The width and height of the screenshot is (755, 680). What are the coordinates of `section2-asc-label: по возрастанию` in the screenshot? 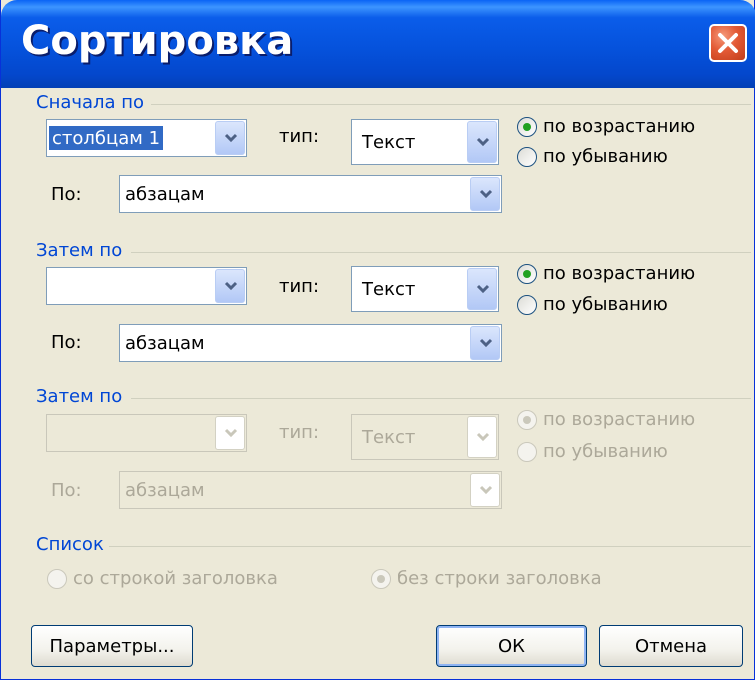 It's located at (619, 273).